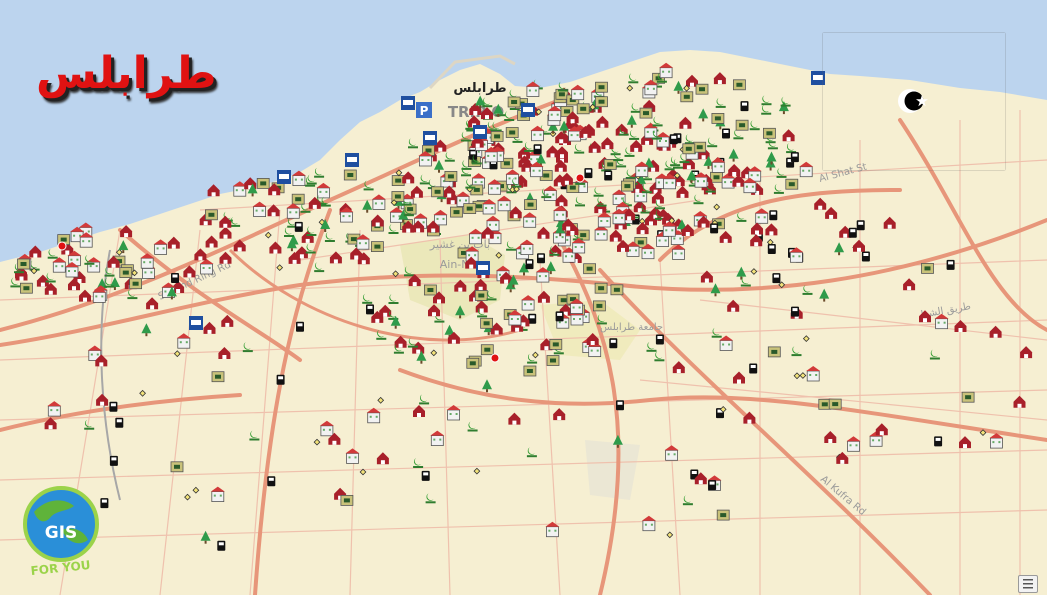 This screenshot has width=1047, height=595. What do you see at coordinates (424, 110) in the screenshot?
I see `parking-icon: P` at bounding box center [424, 110].